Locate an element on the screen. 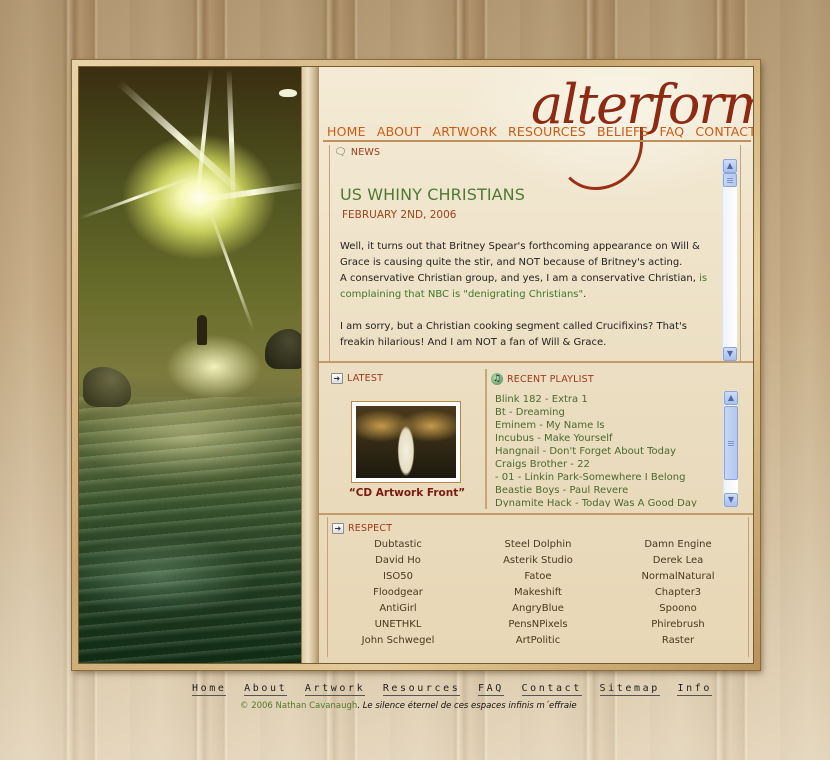 The height and width of the screenshot is (760, 830). latest-label: LATEST is located at coordinates (365, 378).